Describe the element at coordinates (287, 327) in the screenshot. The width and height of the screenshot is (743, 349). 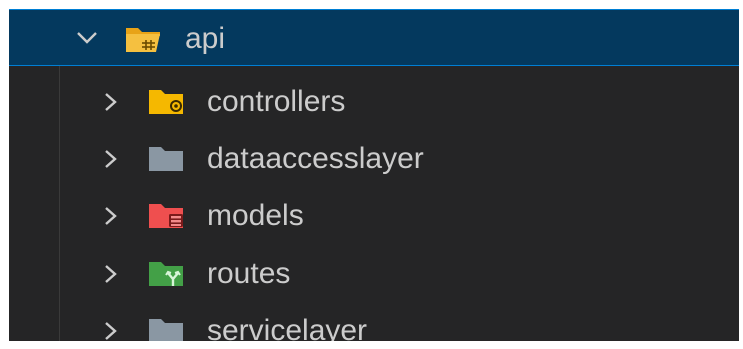
I see `tree-item-label: servicelayer` at that location.